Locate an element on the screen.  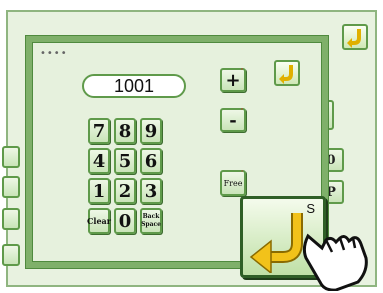
backspace-label: Back Space is located at coordinates (151, 220).